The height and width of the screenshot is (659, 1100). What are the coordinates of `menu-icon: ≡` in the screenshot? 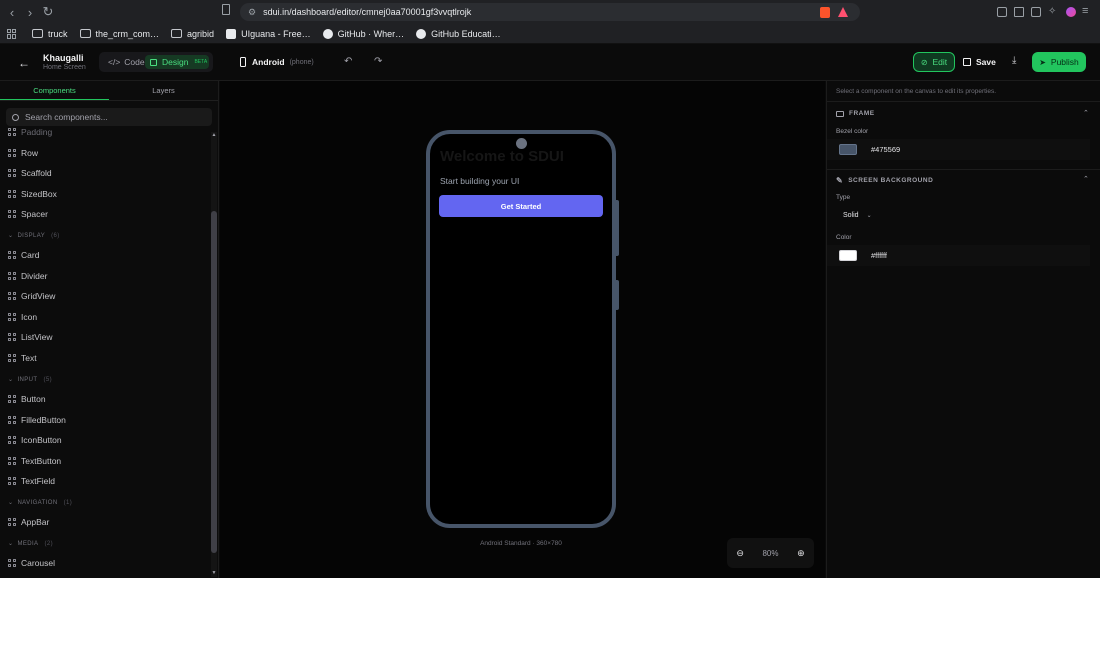 It's located at (1085, 11).